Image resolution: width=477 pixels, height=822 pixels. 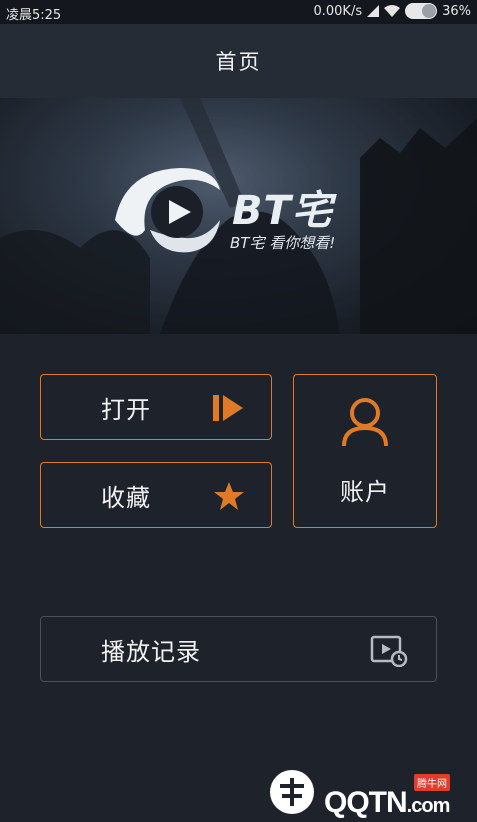 What do you see at coordinates (387, 802) in the screenshot?
I see `watermark-text: QQTN.com` at bounding box center [387, 802].